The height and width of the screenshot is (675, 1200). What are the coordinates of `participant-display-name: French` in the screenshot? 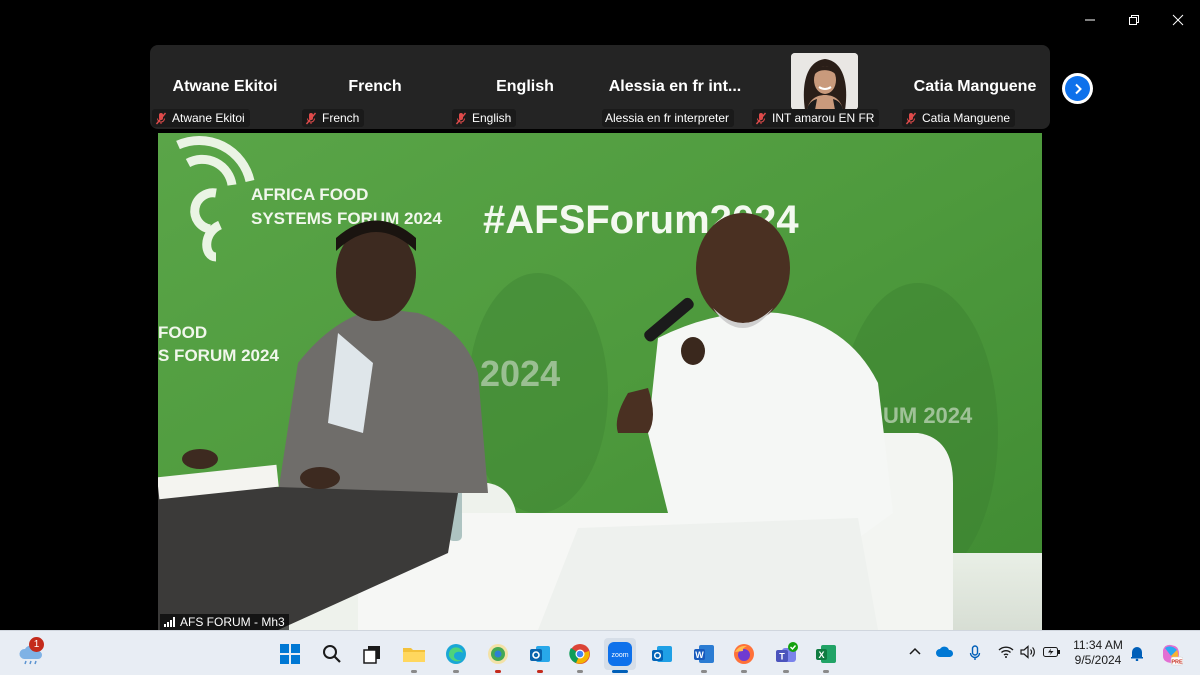 It's located at (375, 86).